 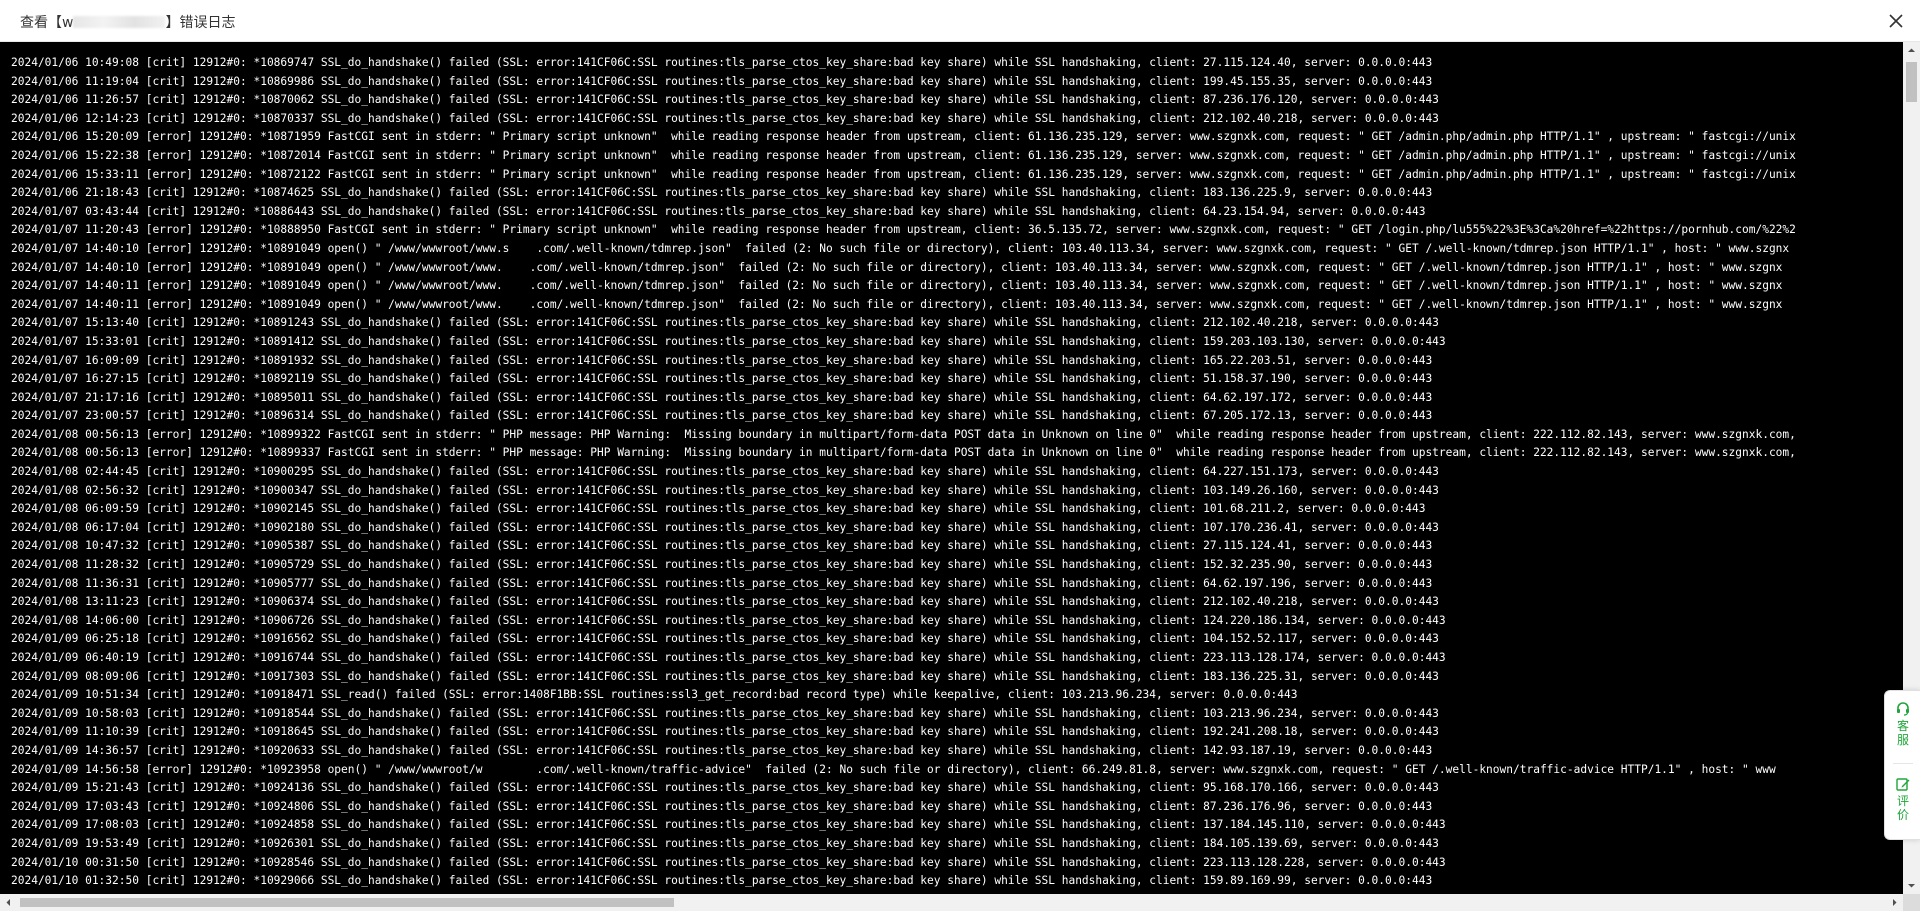 I want to click on dialog-titlebar: 查看【w 】错误日志, so click(x=960, y=21).